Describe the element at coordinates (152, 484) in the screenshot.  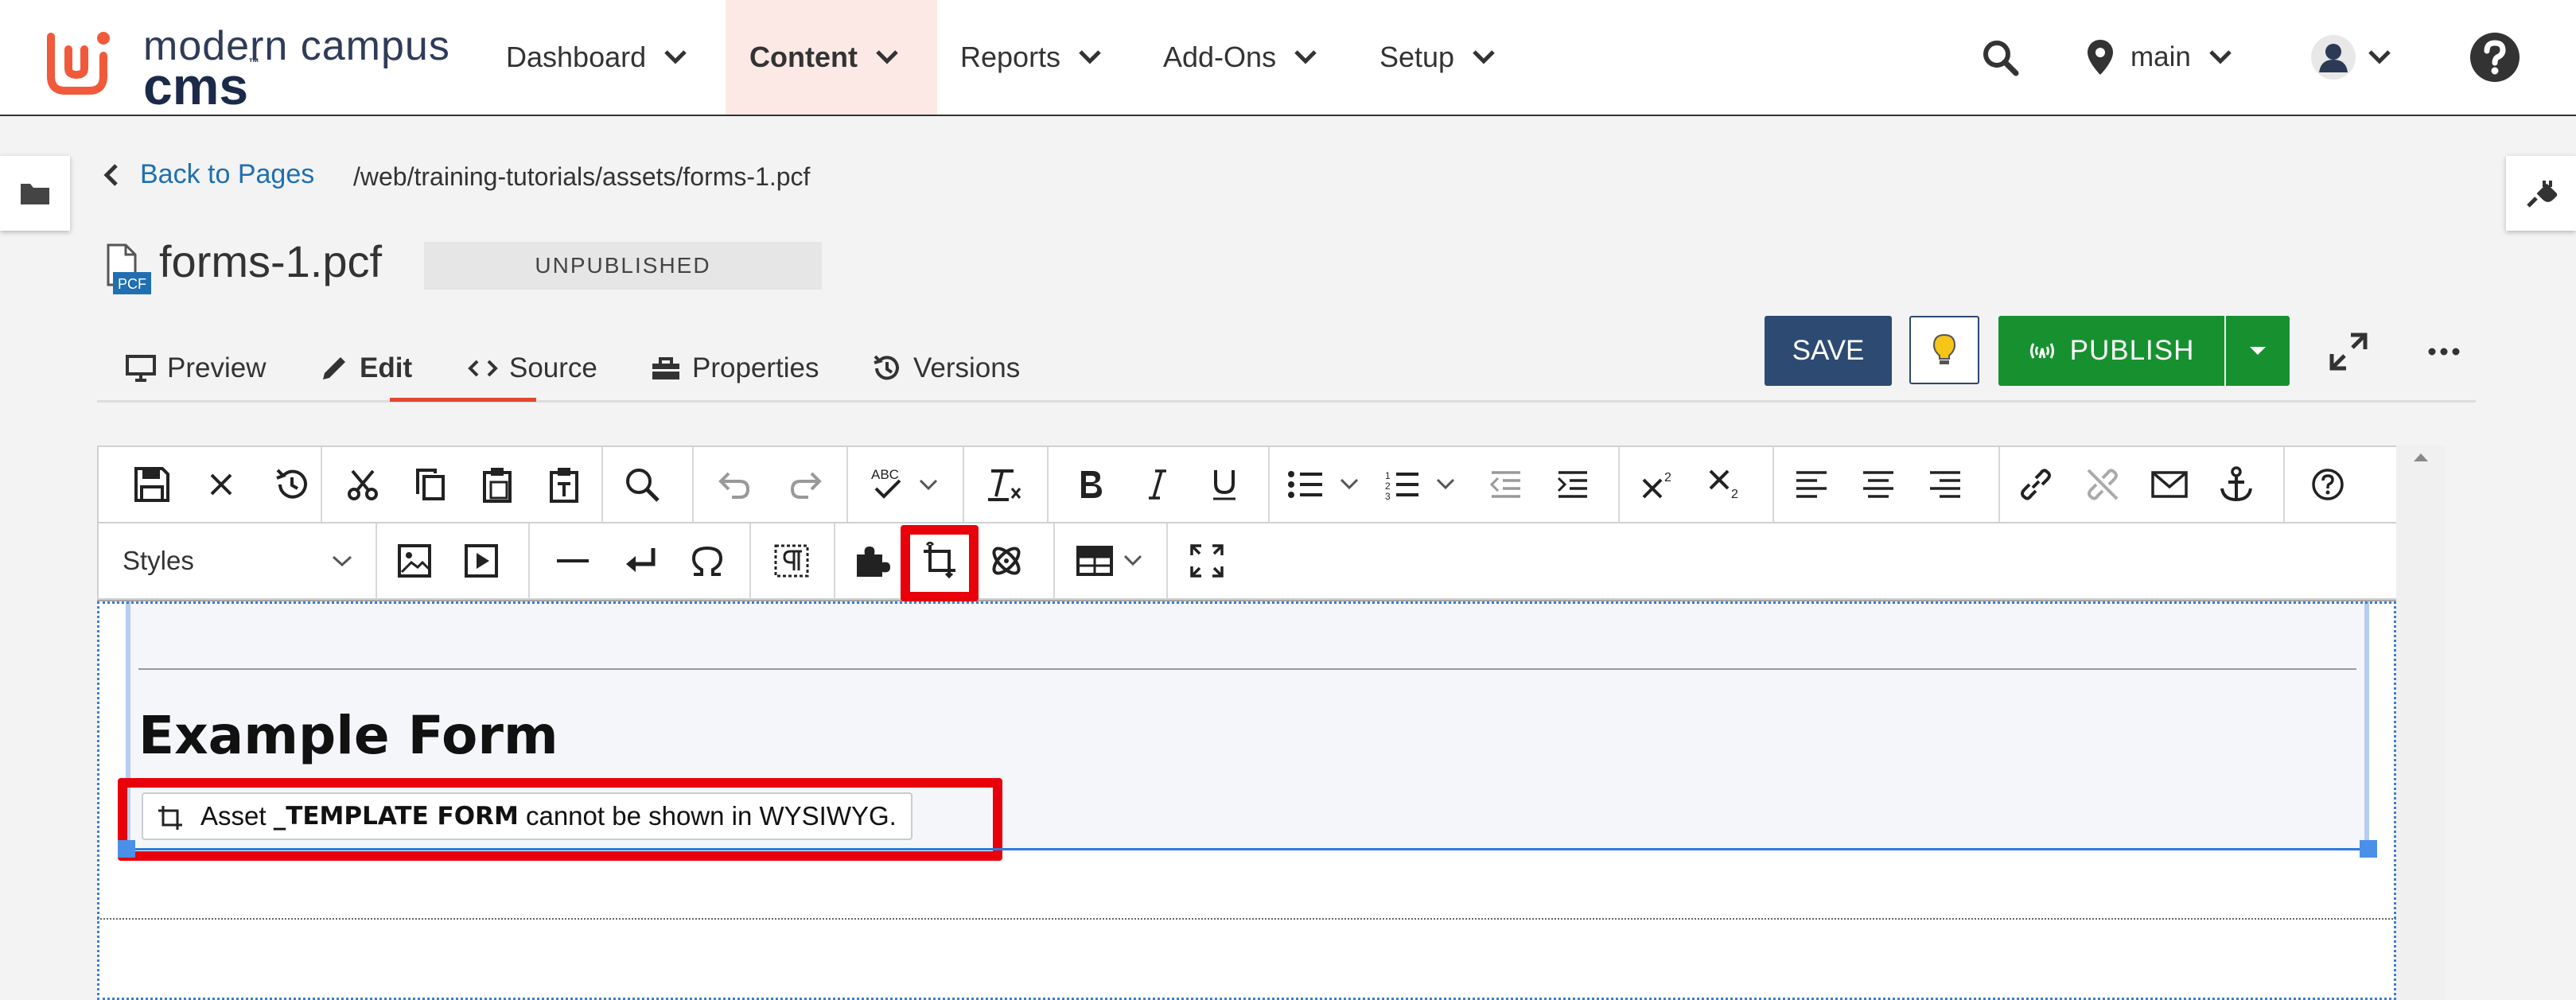
I see `save-toolbar-button` at that location.